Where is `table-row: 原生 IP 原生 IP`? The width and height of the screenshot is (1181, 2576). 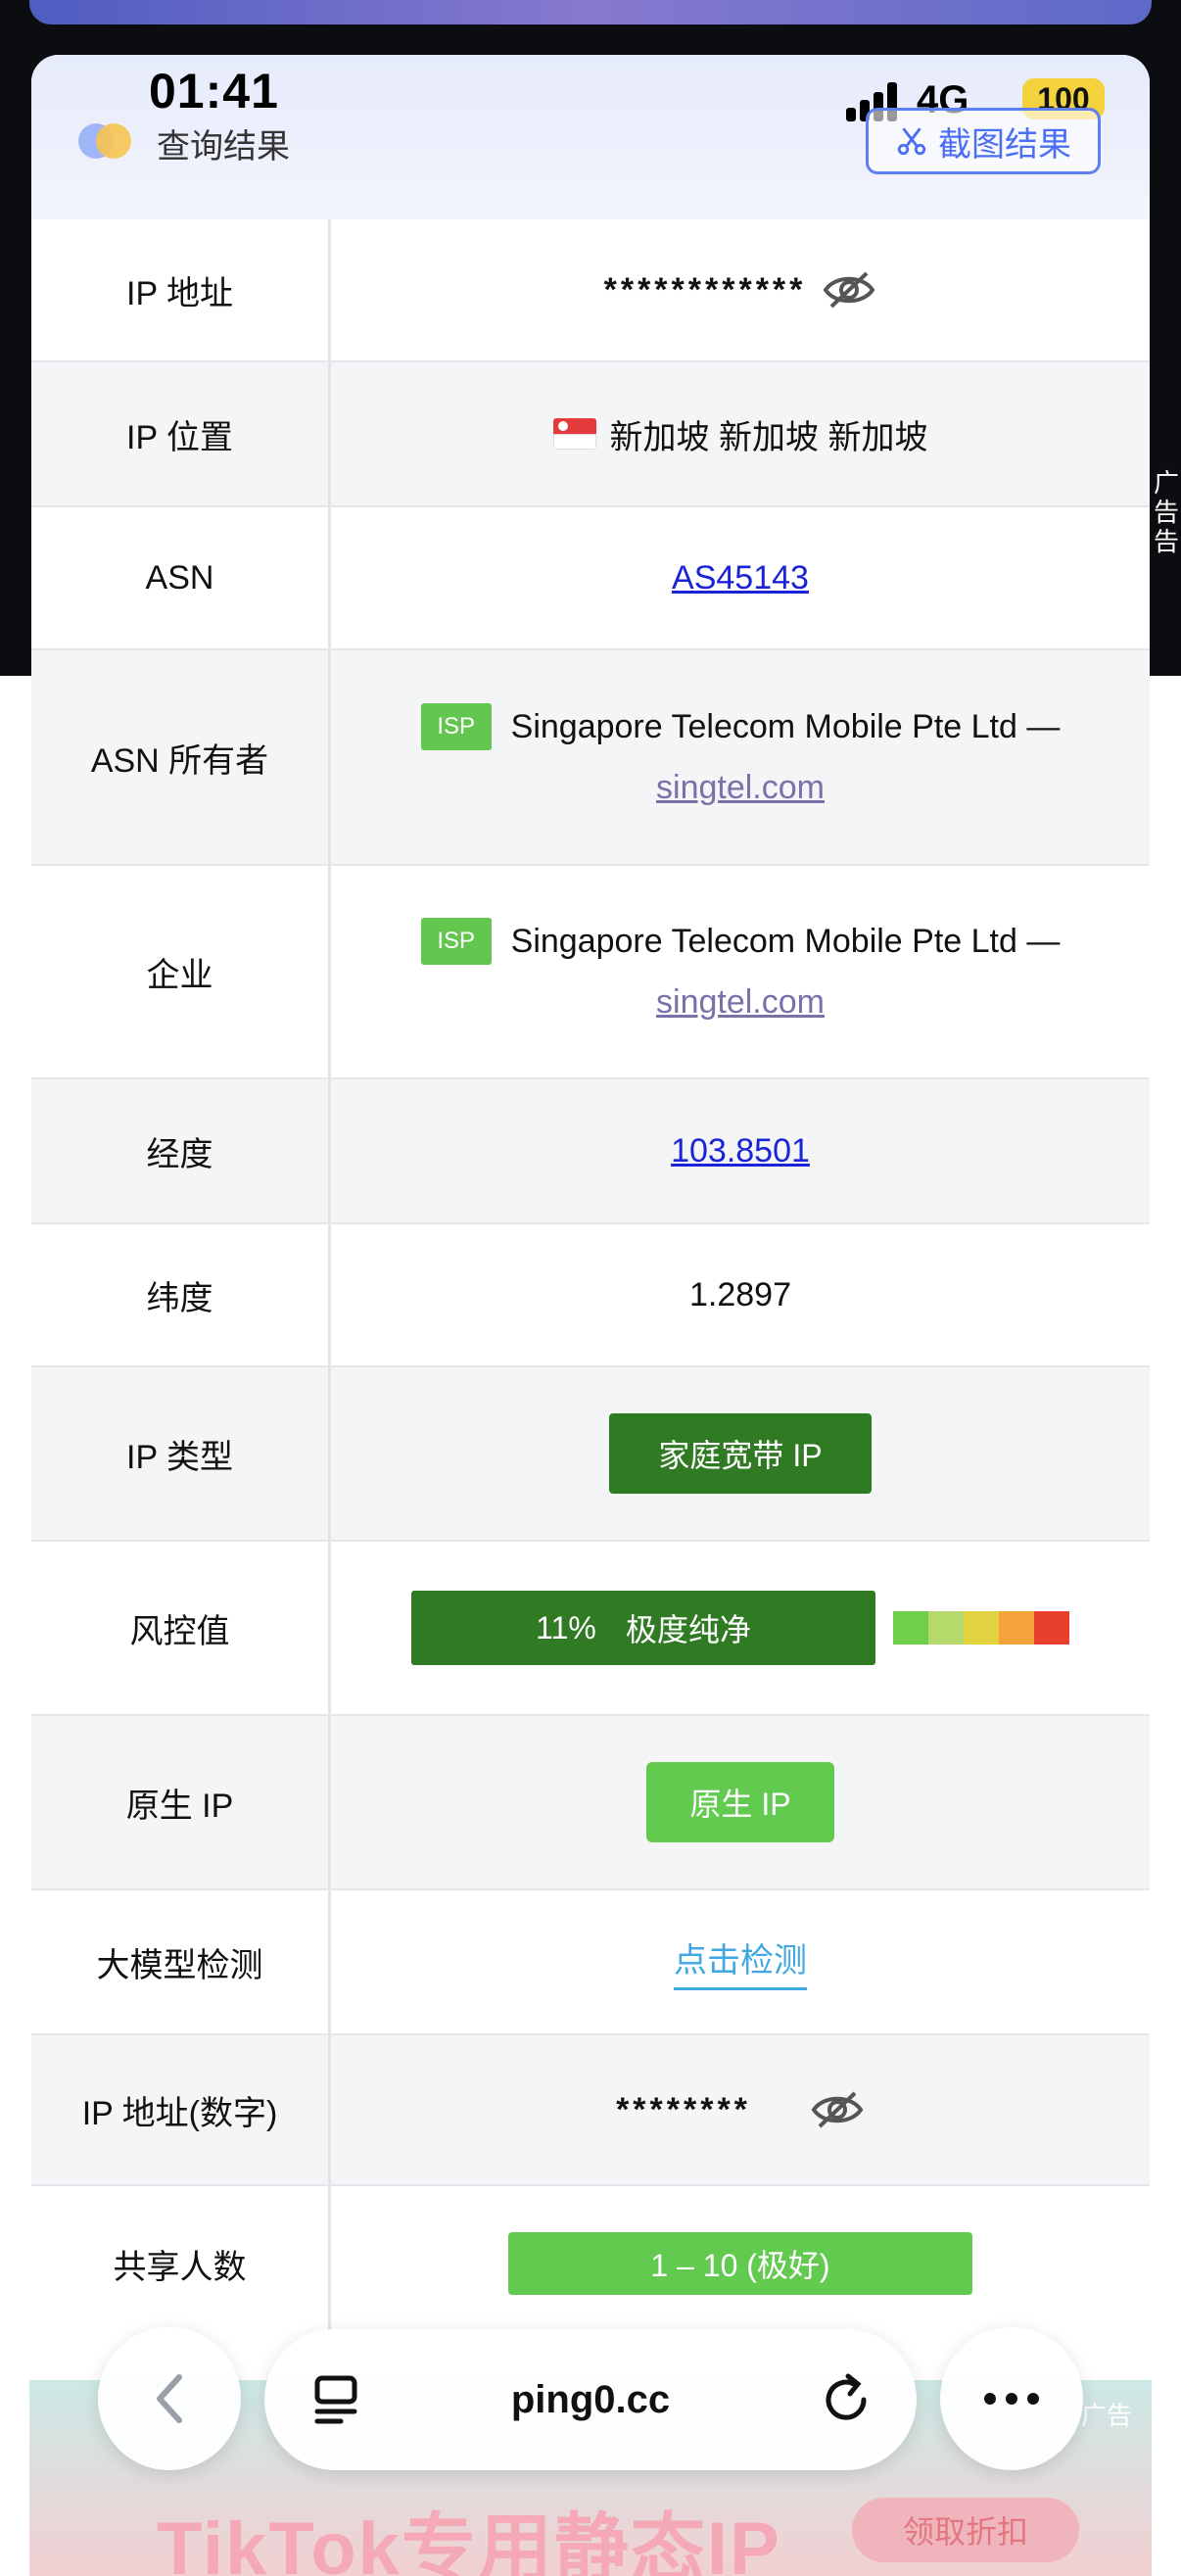 table-row: 原生 IP 原生 IP is located at coordinates (590, 1803).